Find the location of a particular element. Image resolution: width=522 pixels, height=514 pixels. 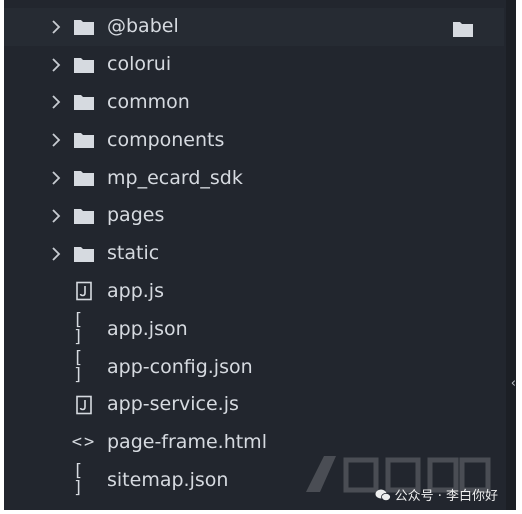

tree-item-components: components is located at coordinates (254, 140).